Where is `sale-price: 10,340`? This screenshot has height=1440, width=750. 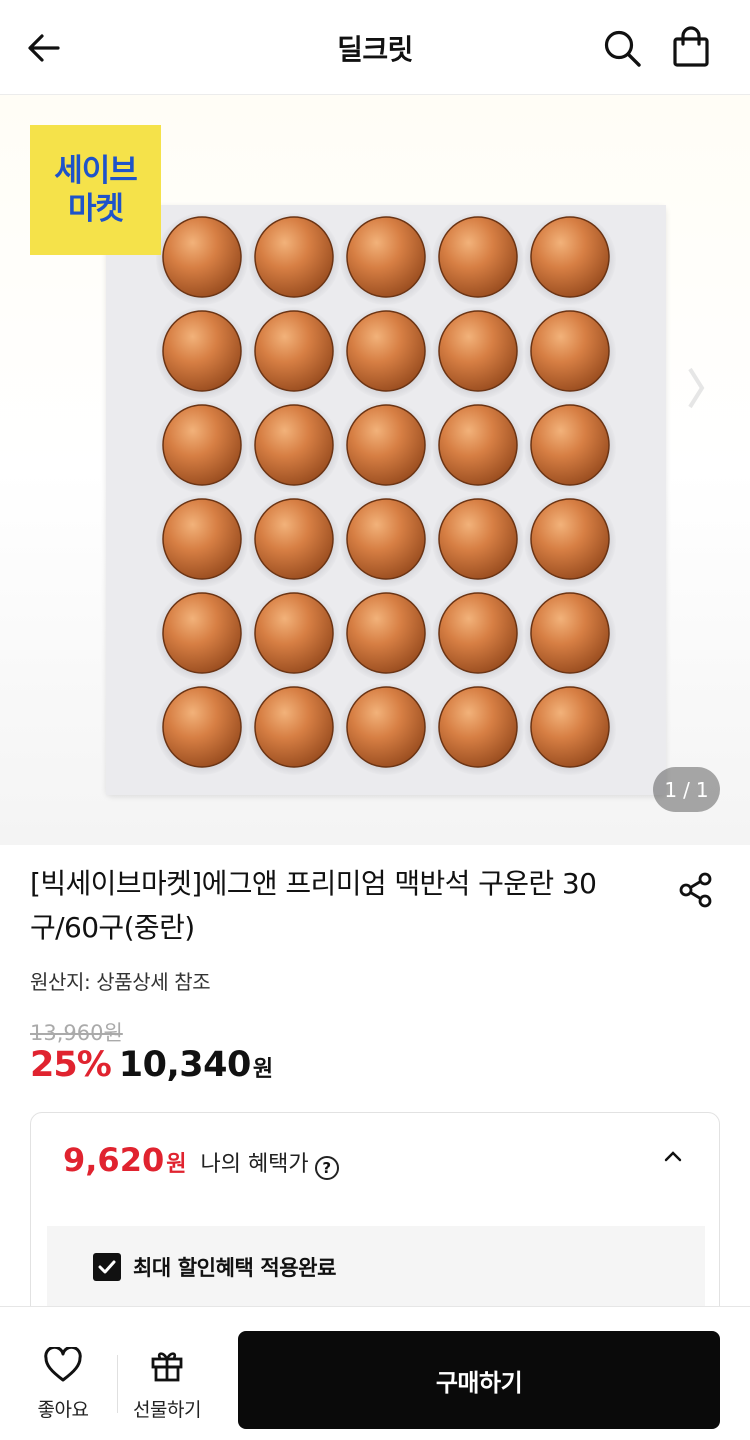
sale-price: 10,340 is located at coordinates (185, 1065).